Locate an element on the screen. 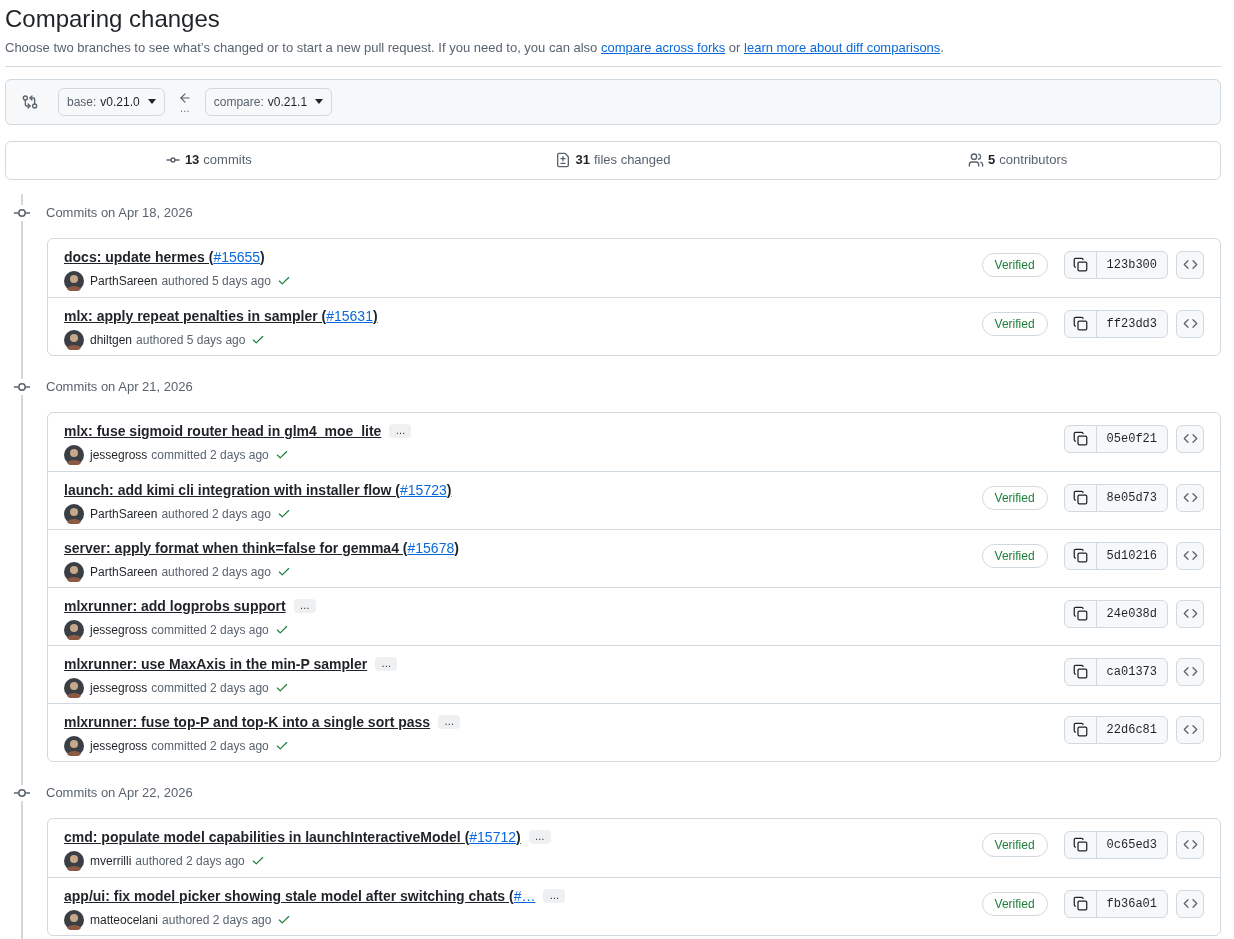 The height and width of the screenshot is (939, 1234). pull-request-link: #15712 is located at coordinates (492, 836).